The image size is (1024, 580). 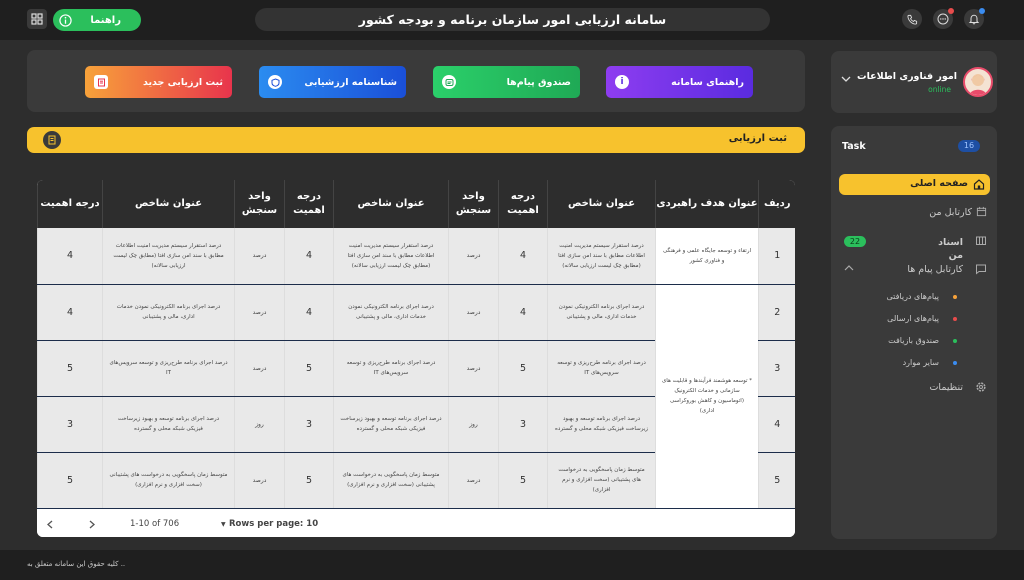 What do you see at coordinates (105, 20) in the screenshot?
I see `help-label: راهنما` at bounding box center [105, 20].